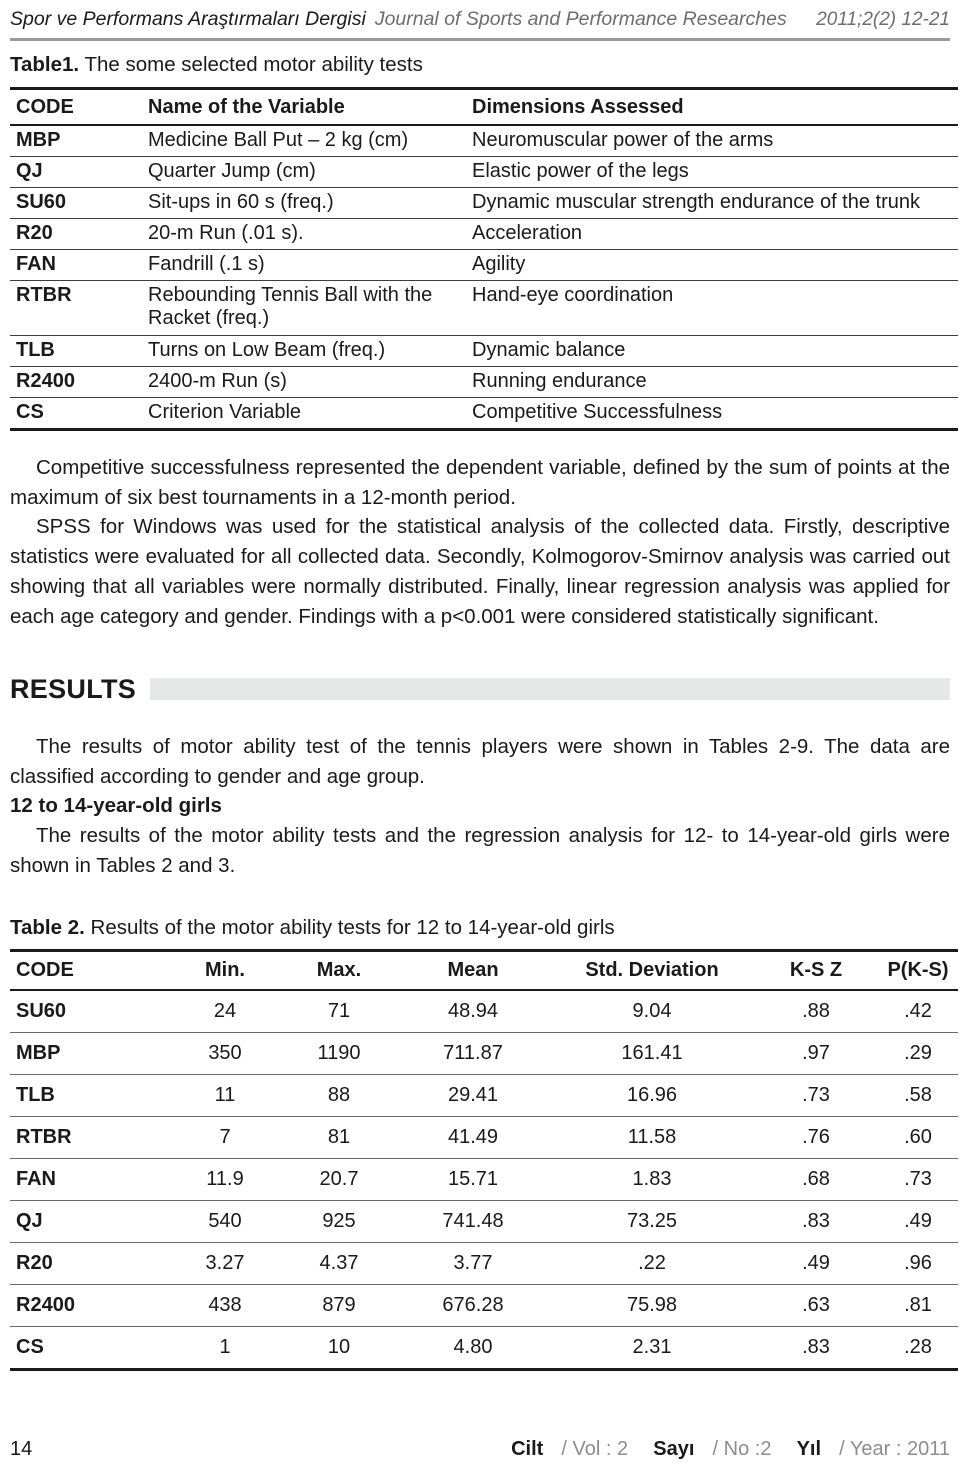 The width and height of the screenshot is (960, 1479). I want to click on table1-cell-code: FAN, so click(78, 265).